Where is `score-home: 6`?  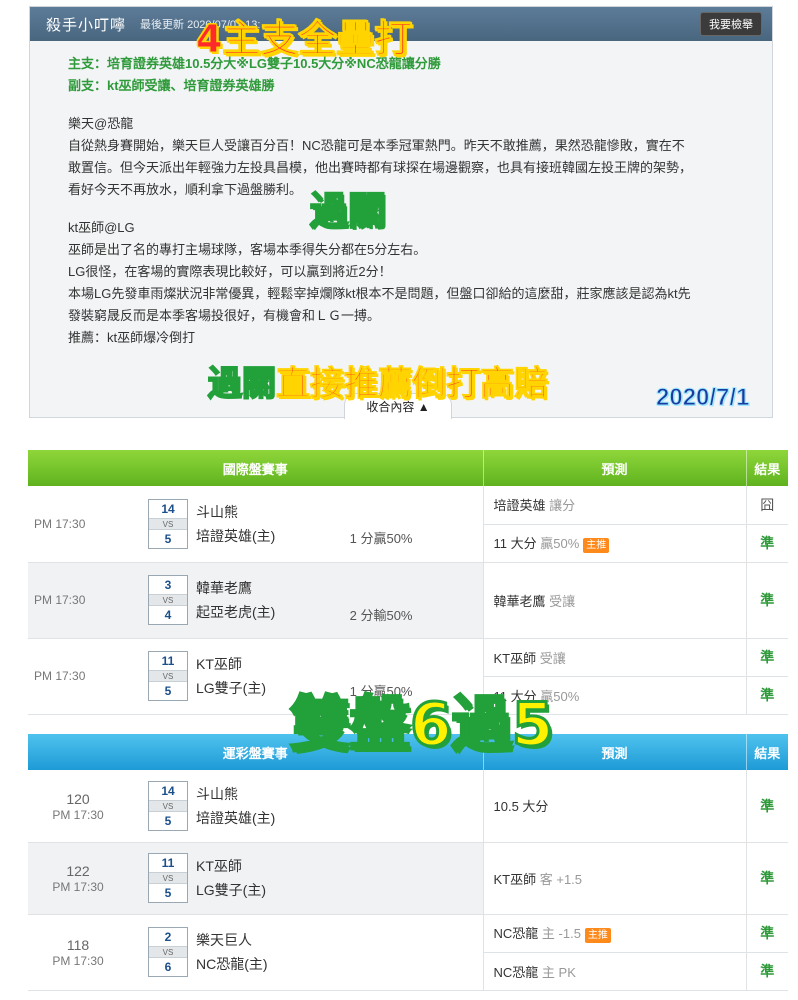 score-home: 6 is located at coordinates (168, 967).